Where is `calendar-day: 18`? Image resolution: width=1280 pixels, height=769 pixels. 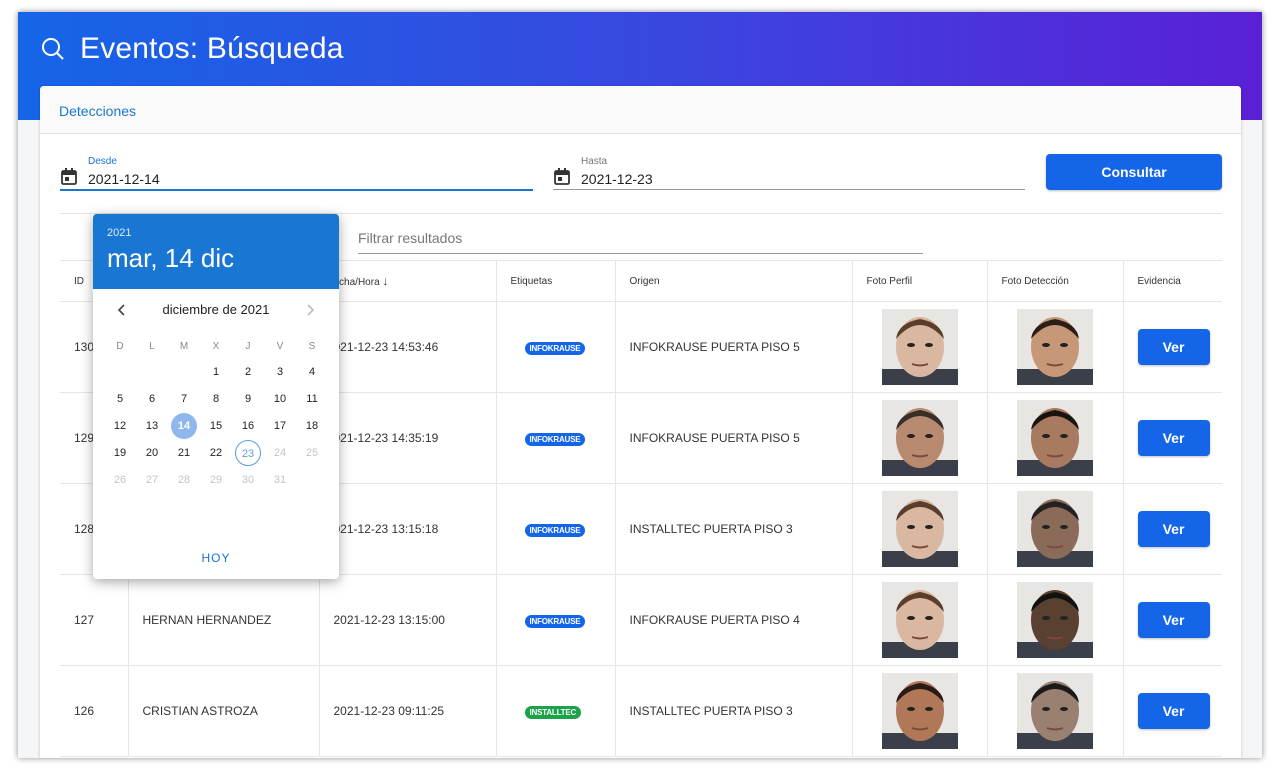 calendar-day: 18 is located at coordinates (312, 426).